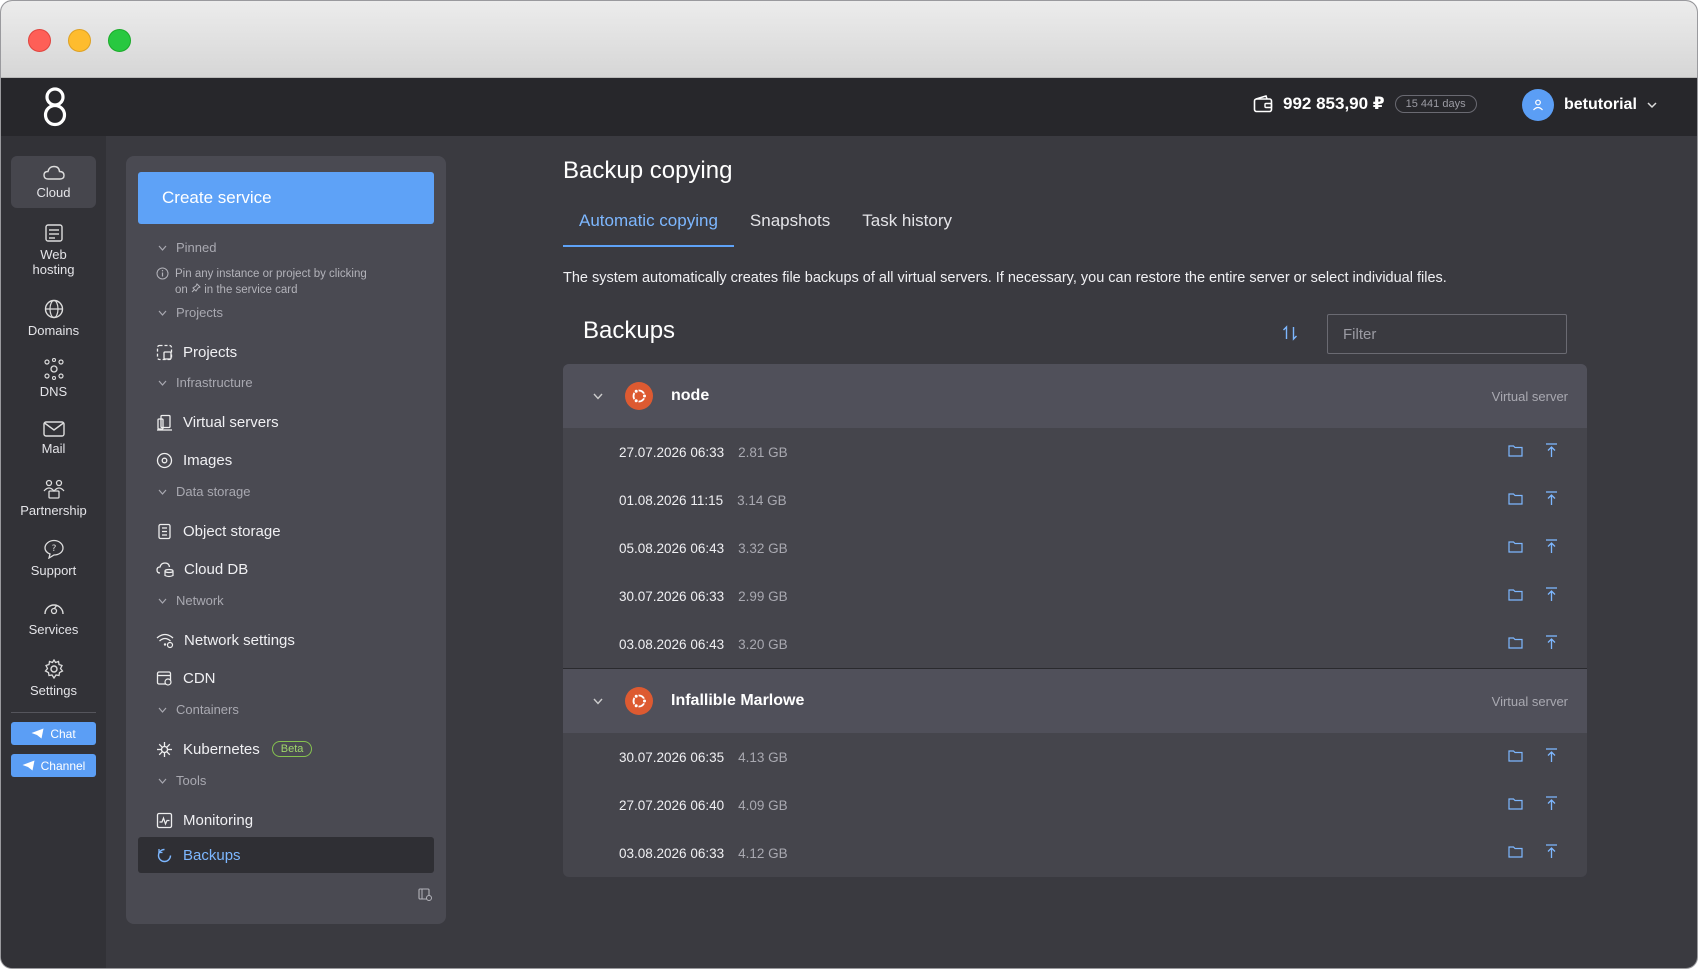 The width and height of the screenshot is (1698, 969). Describe the element at coordinates (191, 780) in the screenshot. I see `section-label: Tools` at that location.